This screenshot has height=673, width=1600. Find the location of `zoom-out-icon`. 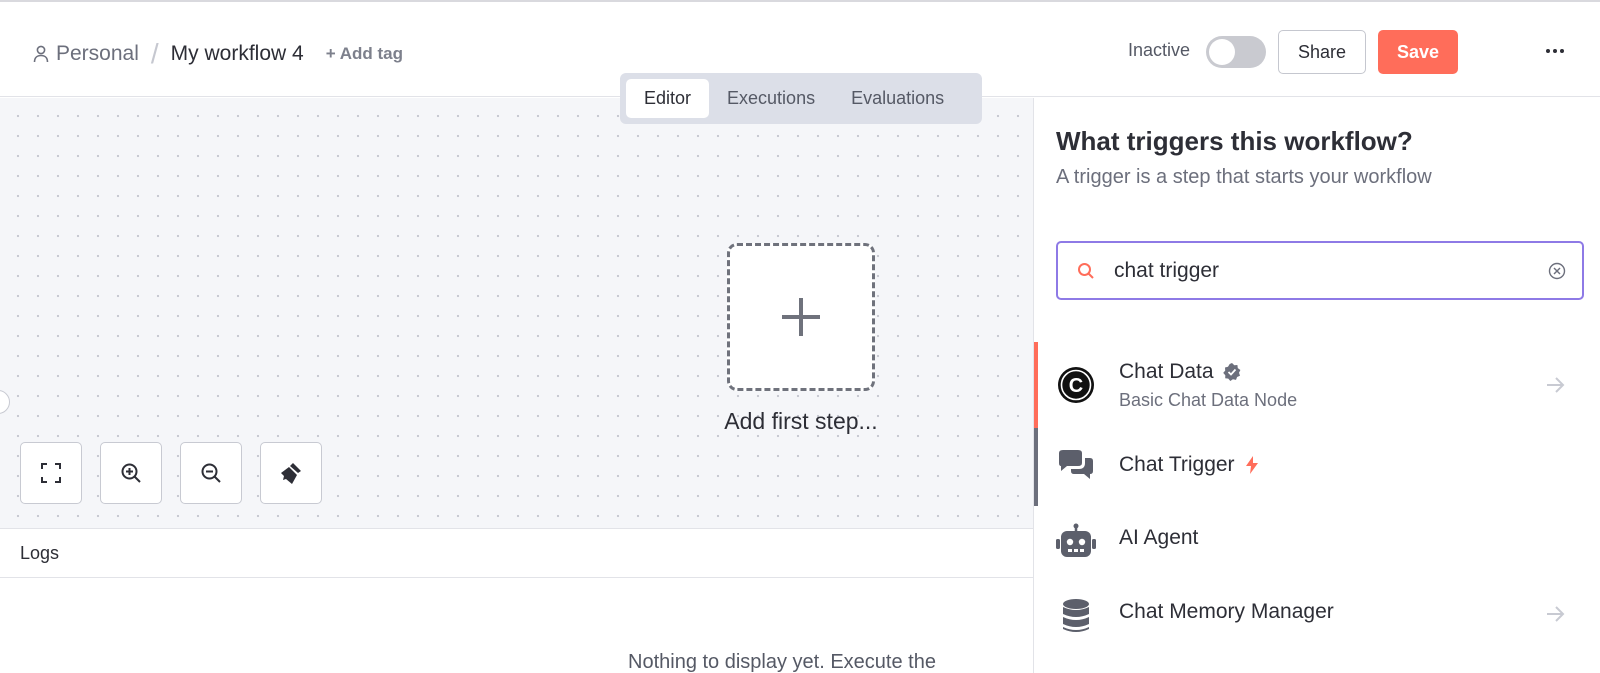

zoom-out-icon is located at coordinates (211, 473).